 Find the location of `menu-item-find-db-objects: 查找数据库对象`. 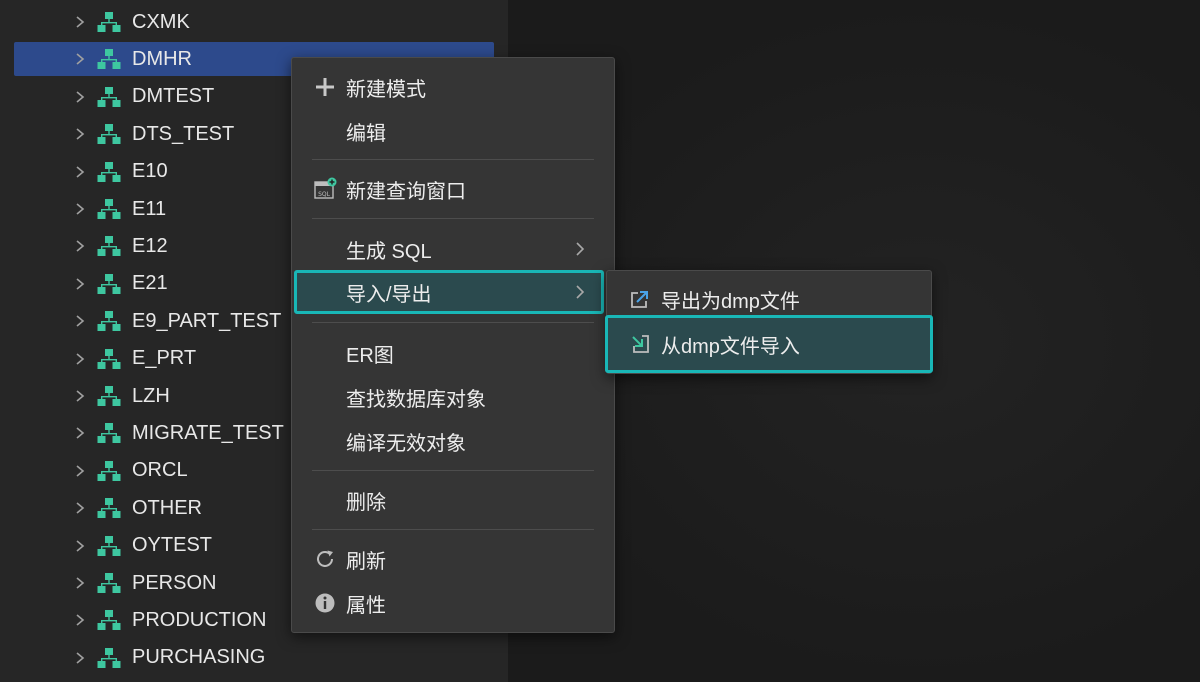

menu-item-find-db-objects: 查找数据库对象 is located at coordinates (453, 397).